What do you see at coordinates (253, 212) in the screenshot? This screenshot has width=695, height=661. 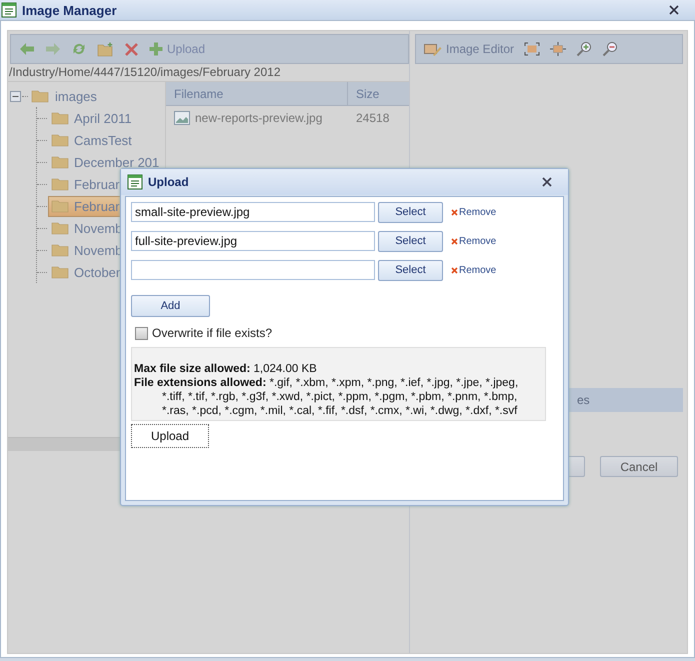 I see `file-input-field: small-site-preview.jpg` at bounding box center [253, 212].